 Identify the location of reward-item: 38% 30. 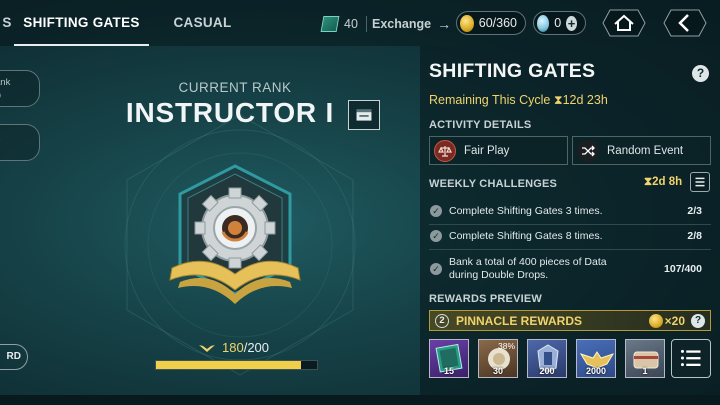
(498, 358).